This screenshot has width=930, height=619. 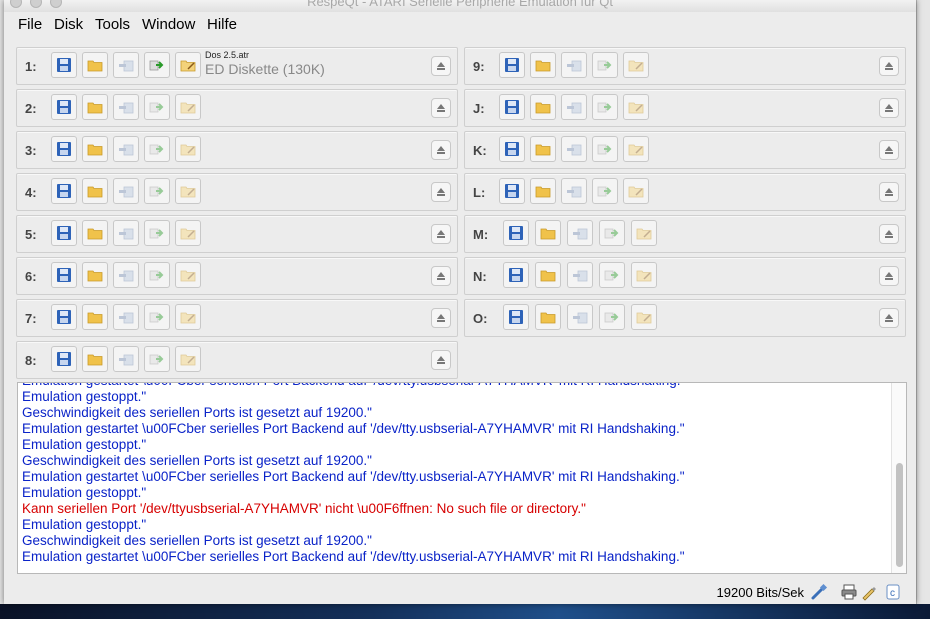 I want to click on menu-window: Window, so click(x=168, y=24).